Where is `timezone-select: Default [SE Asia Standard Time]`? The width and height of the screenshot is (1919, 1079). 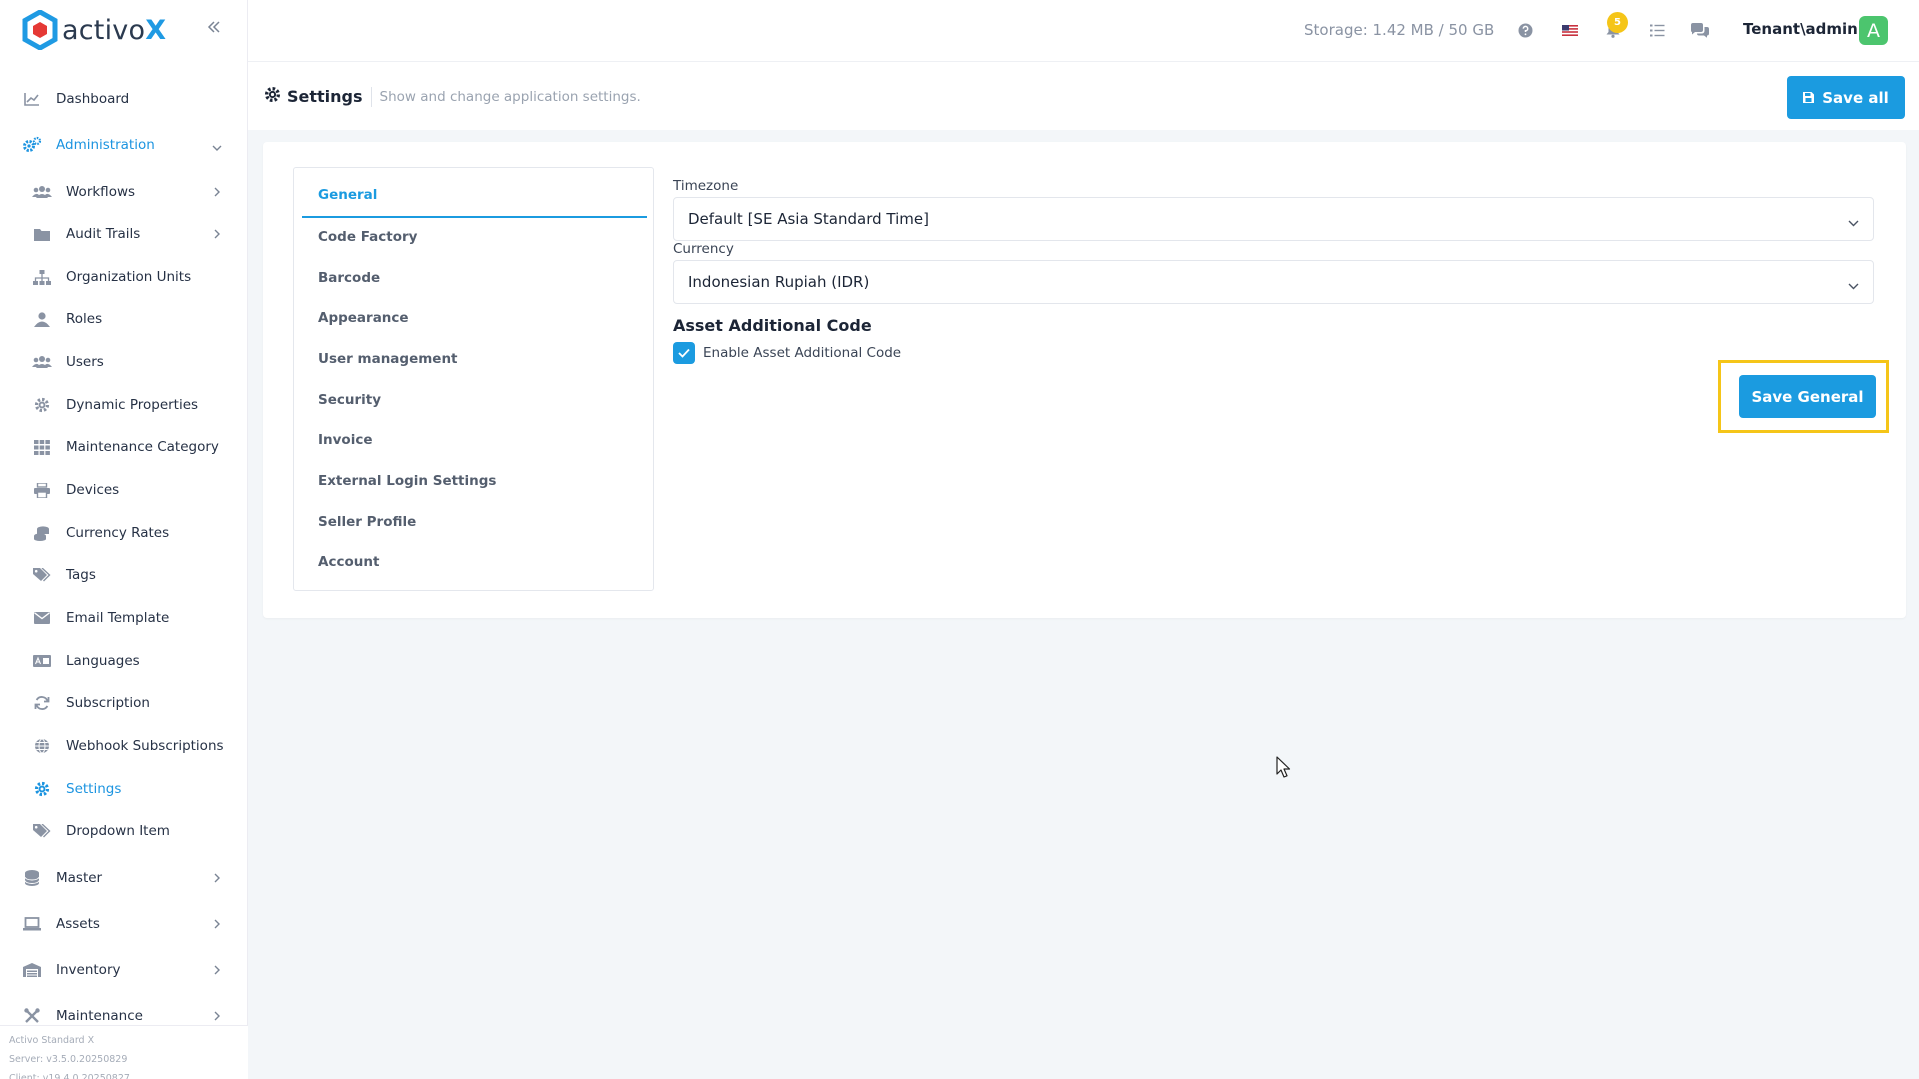
timezone-select: Default [SE Asia Standard Time] is located at coordinates (1273, 219).